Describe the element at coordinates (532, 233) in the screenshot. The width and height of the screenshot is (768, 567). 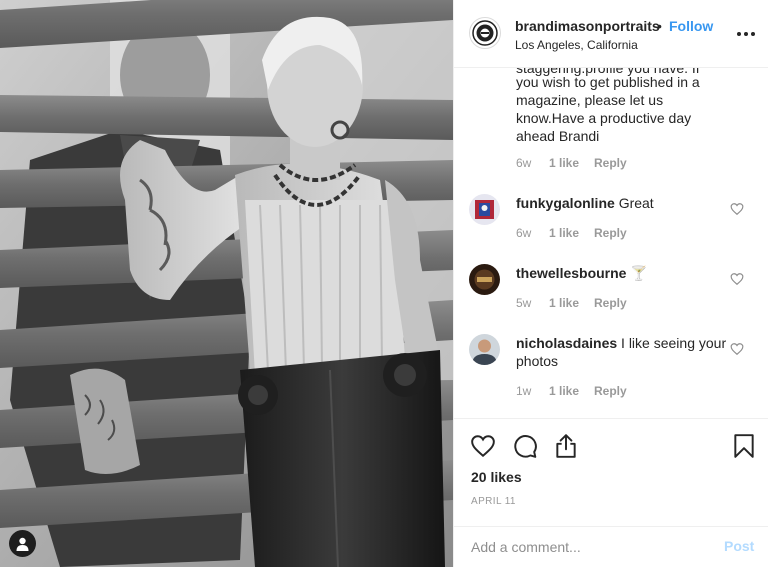
I see `comment-time: 6w` at that location.